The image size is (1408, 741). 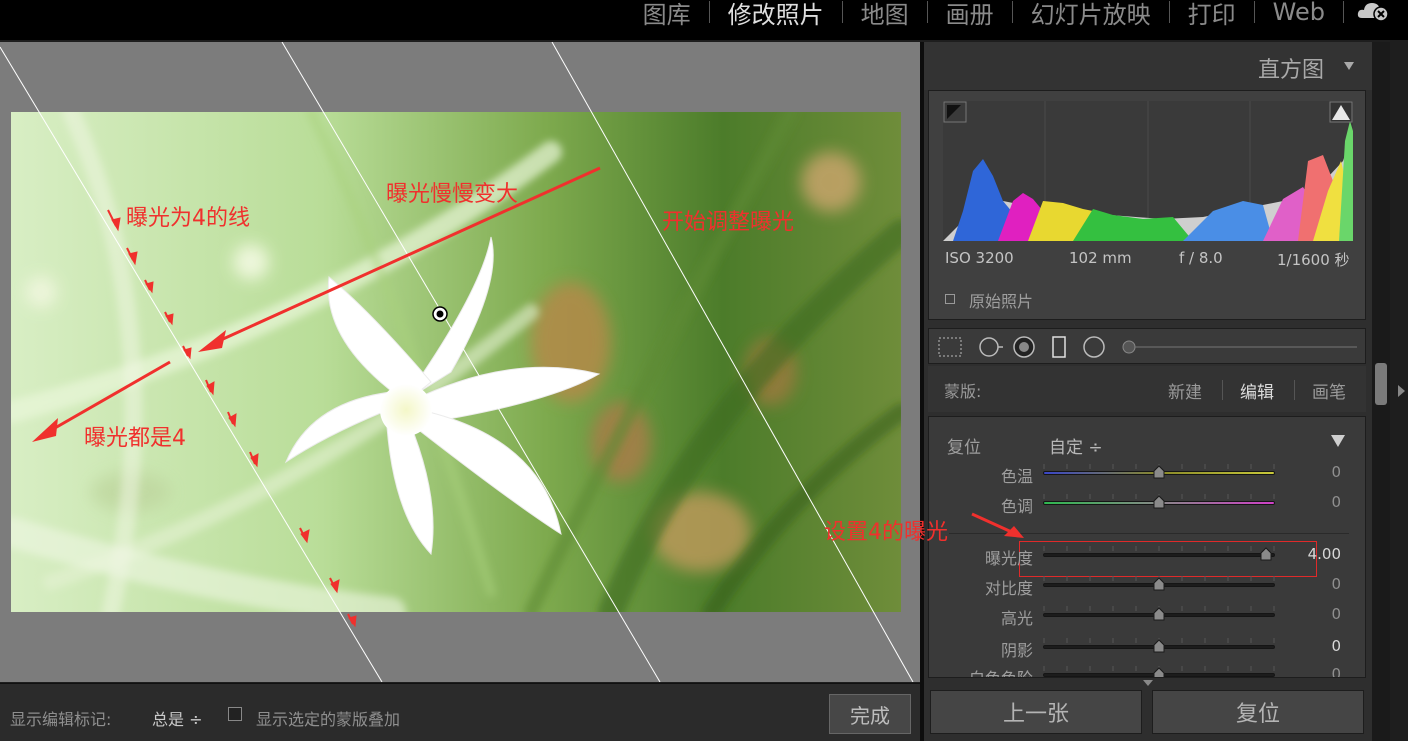 I want to click on module-print: 打印, so click(x=1212, y=15).